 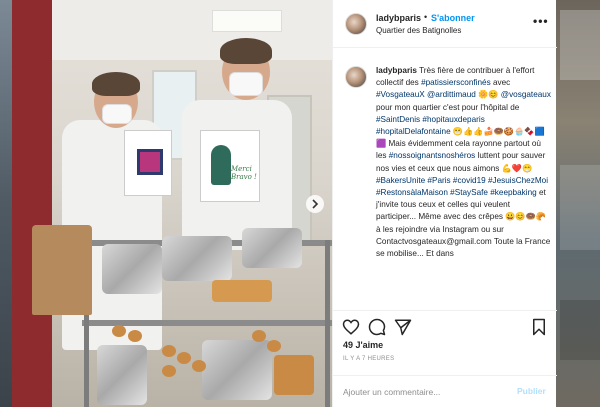 I want to click on hashtag-link: #nossoignantsnoshéros, so click(x=432, y=155).